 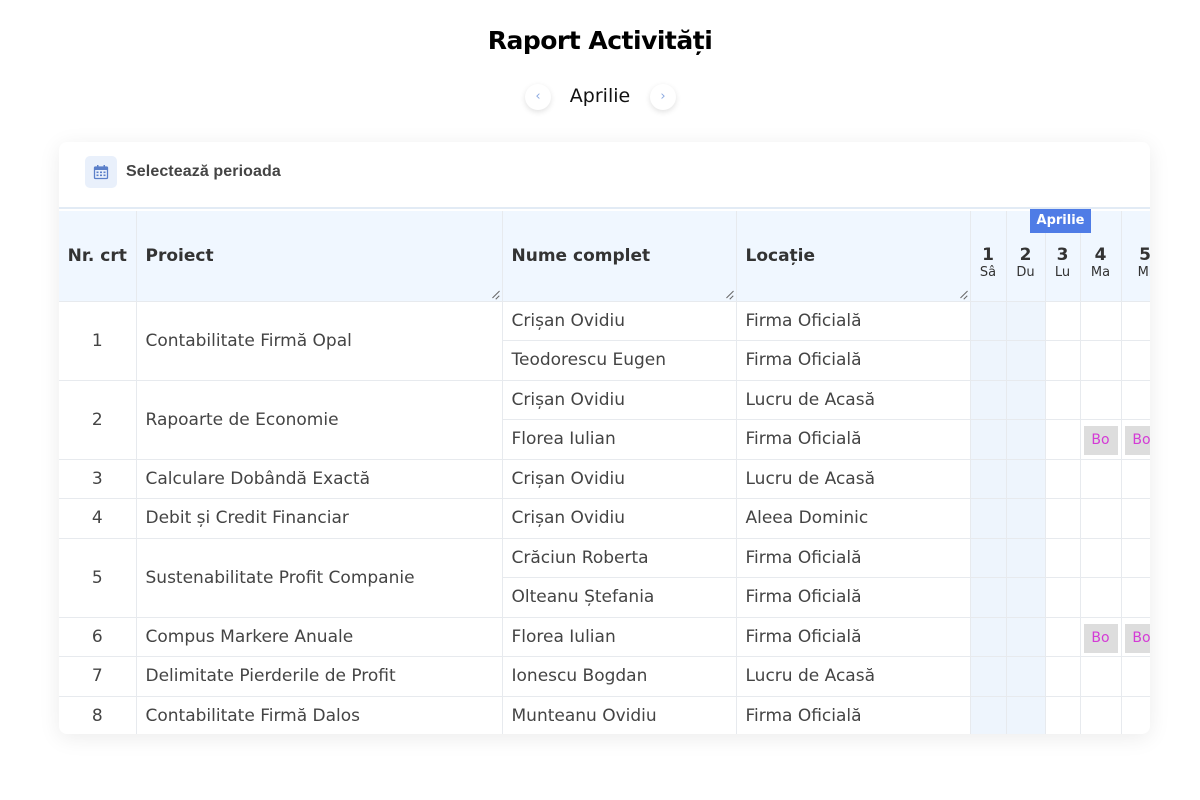 I want to click on project-cell: Rapoarte de Economie, so click(x=319, y=420).